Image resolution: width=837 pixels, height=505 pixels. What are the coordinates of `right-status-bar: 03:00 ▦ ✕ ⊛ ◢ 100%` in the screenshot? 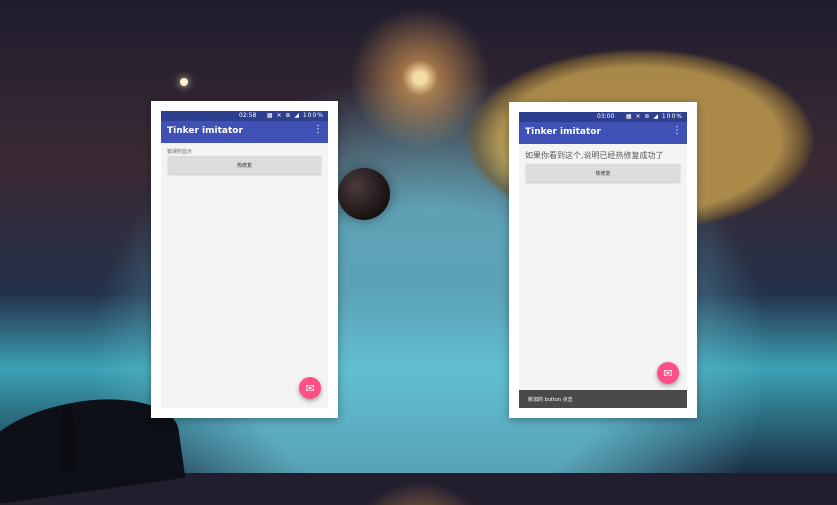 It's located at (603, 117).